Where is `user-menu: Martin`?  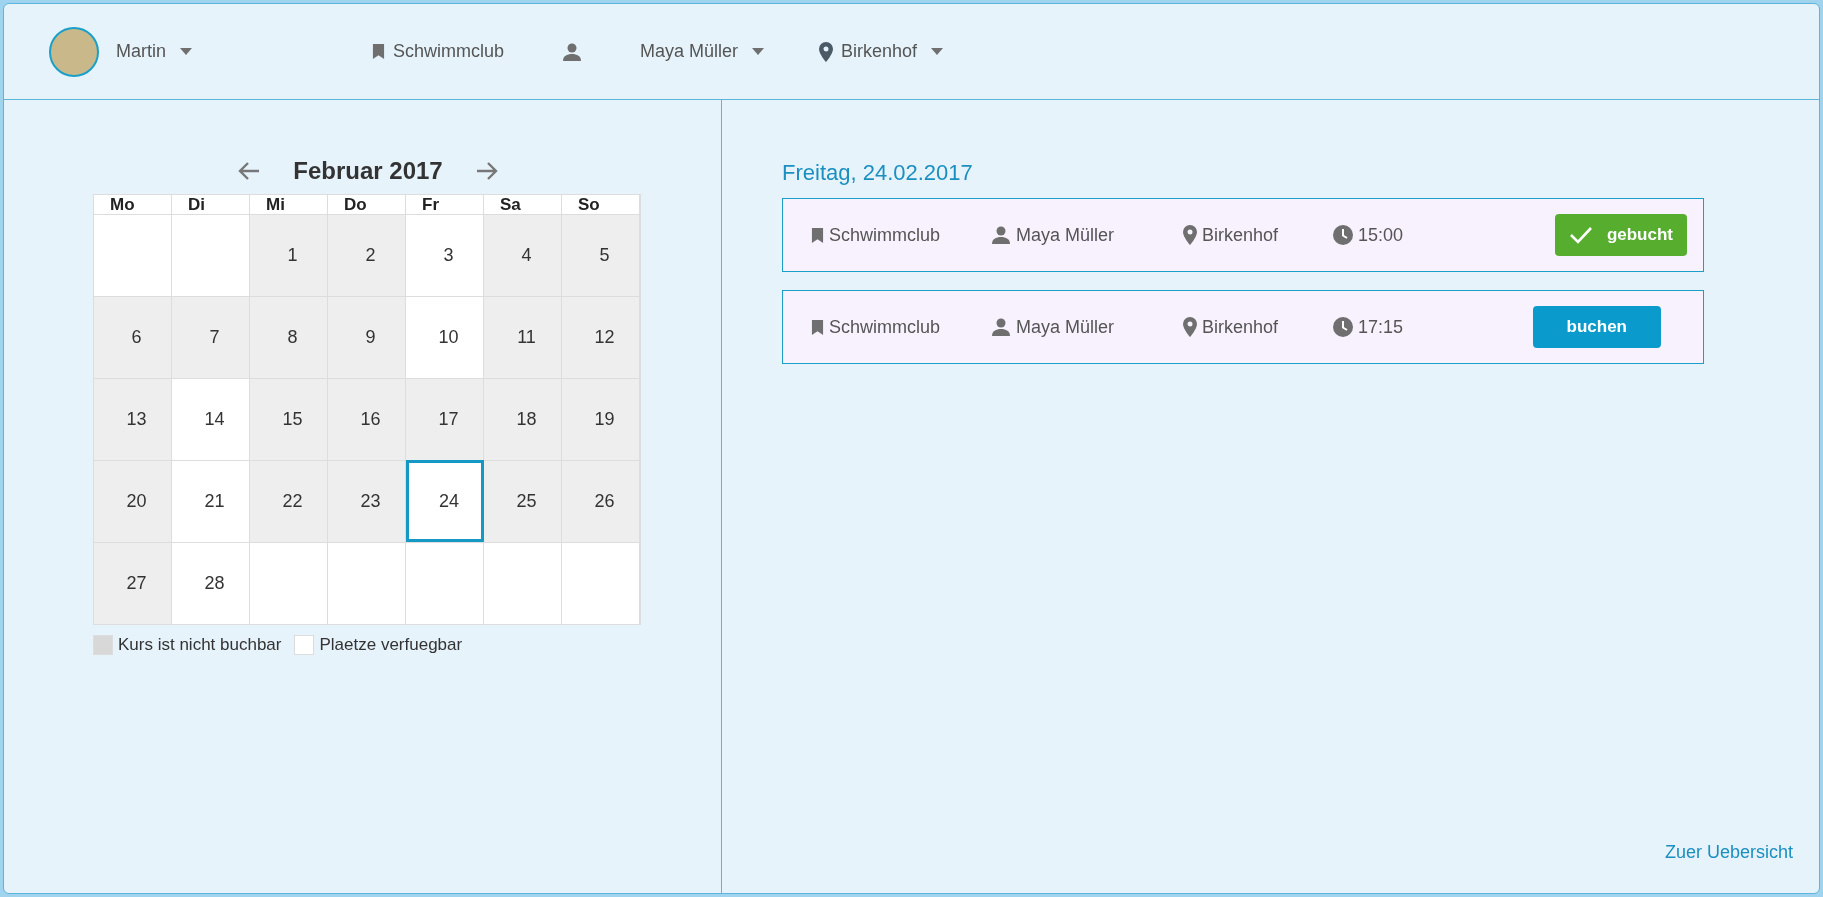
user-menu: Martin is located at coordinates (154, 51).